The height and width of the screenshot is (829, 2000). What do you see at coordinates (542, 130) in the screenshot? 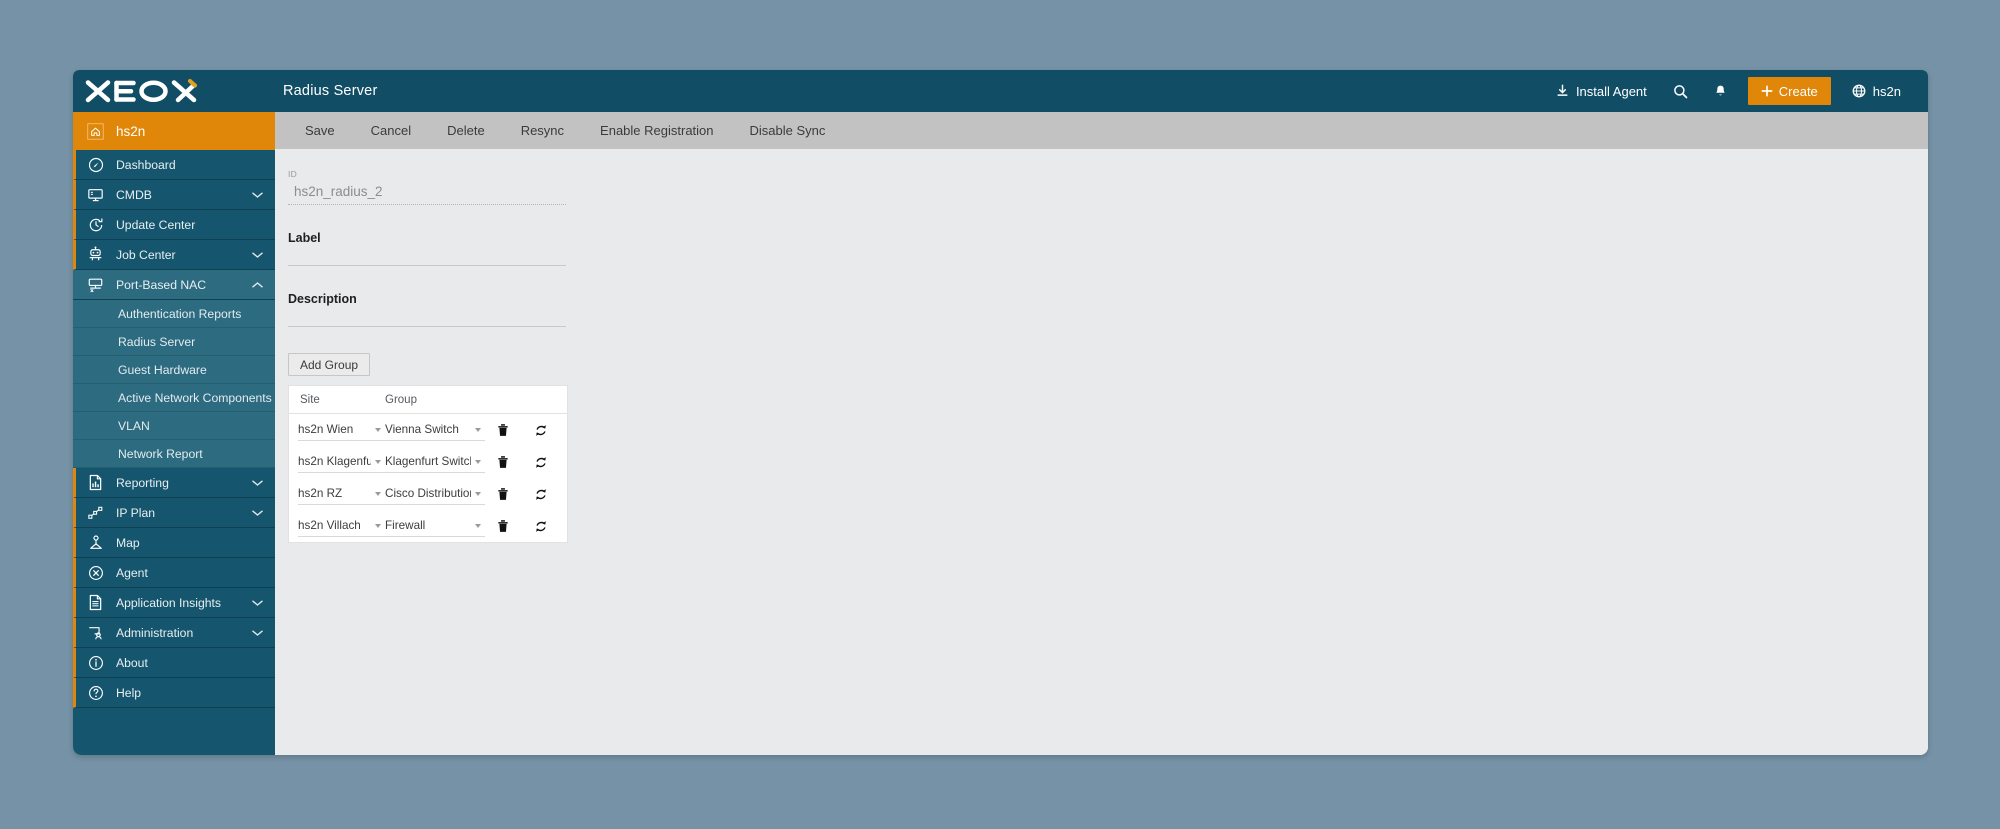
I see `resync-button: Resync` at bounding box center [542, 130].